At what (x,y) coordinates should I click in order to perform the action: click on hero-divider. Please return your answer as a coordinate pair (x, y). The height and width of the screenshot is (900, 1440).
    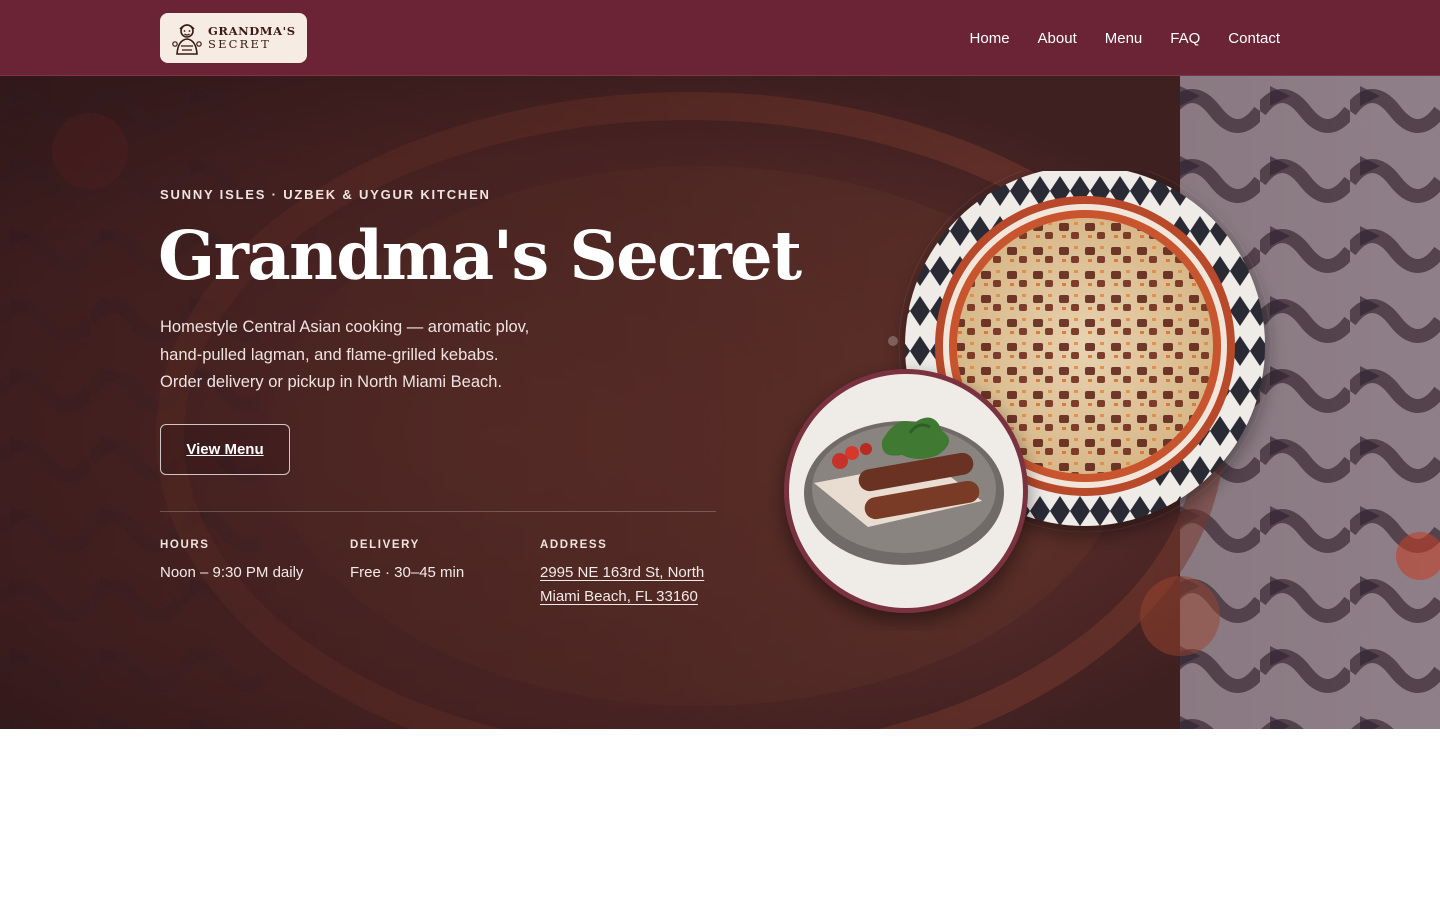
    Looking at the image, I should click on (438, 511).